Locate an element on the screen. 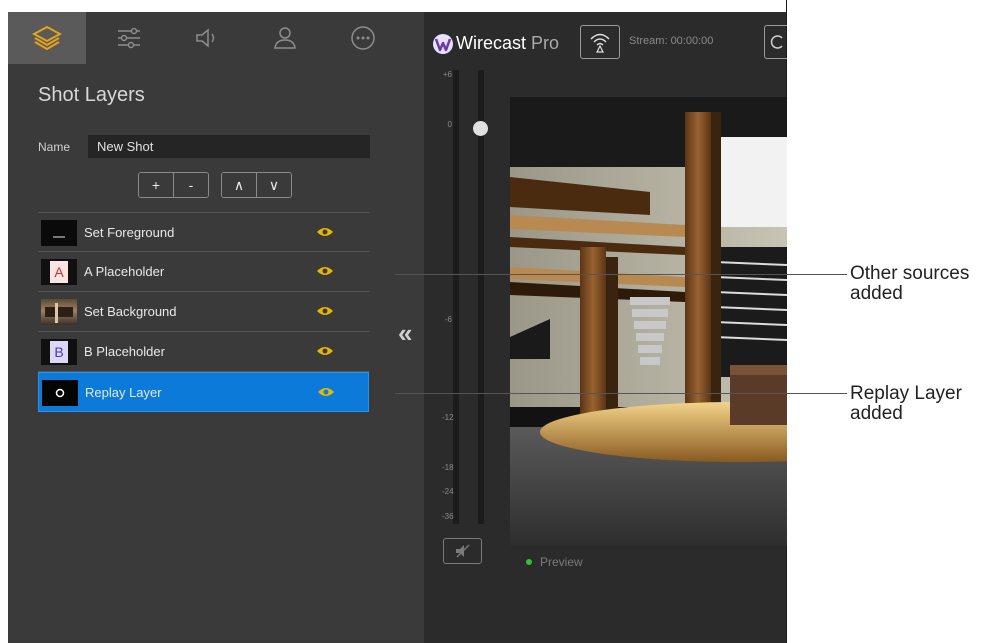 This screenshot has height=643, width=997. record-button is located at coordinates (775, 42).